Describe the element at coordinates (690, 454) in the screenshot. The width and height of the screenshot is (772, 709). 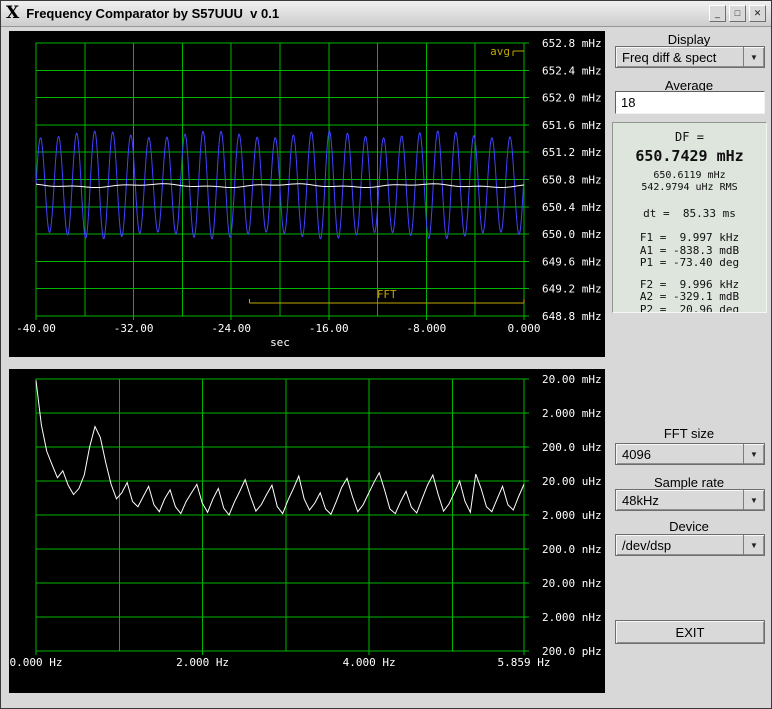
I see `fft-size-combobox: 4096 ▼` at that location.